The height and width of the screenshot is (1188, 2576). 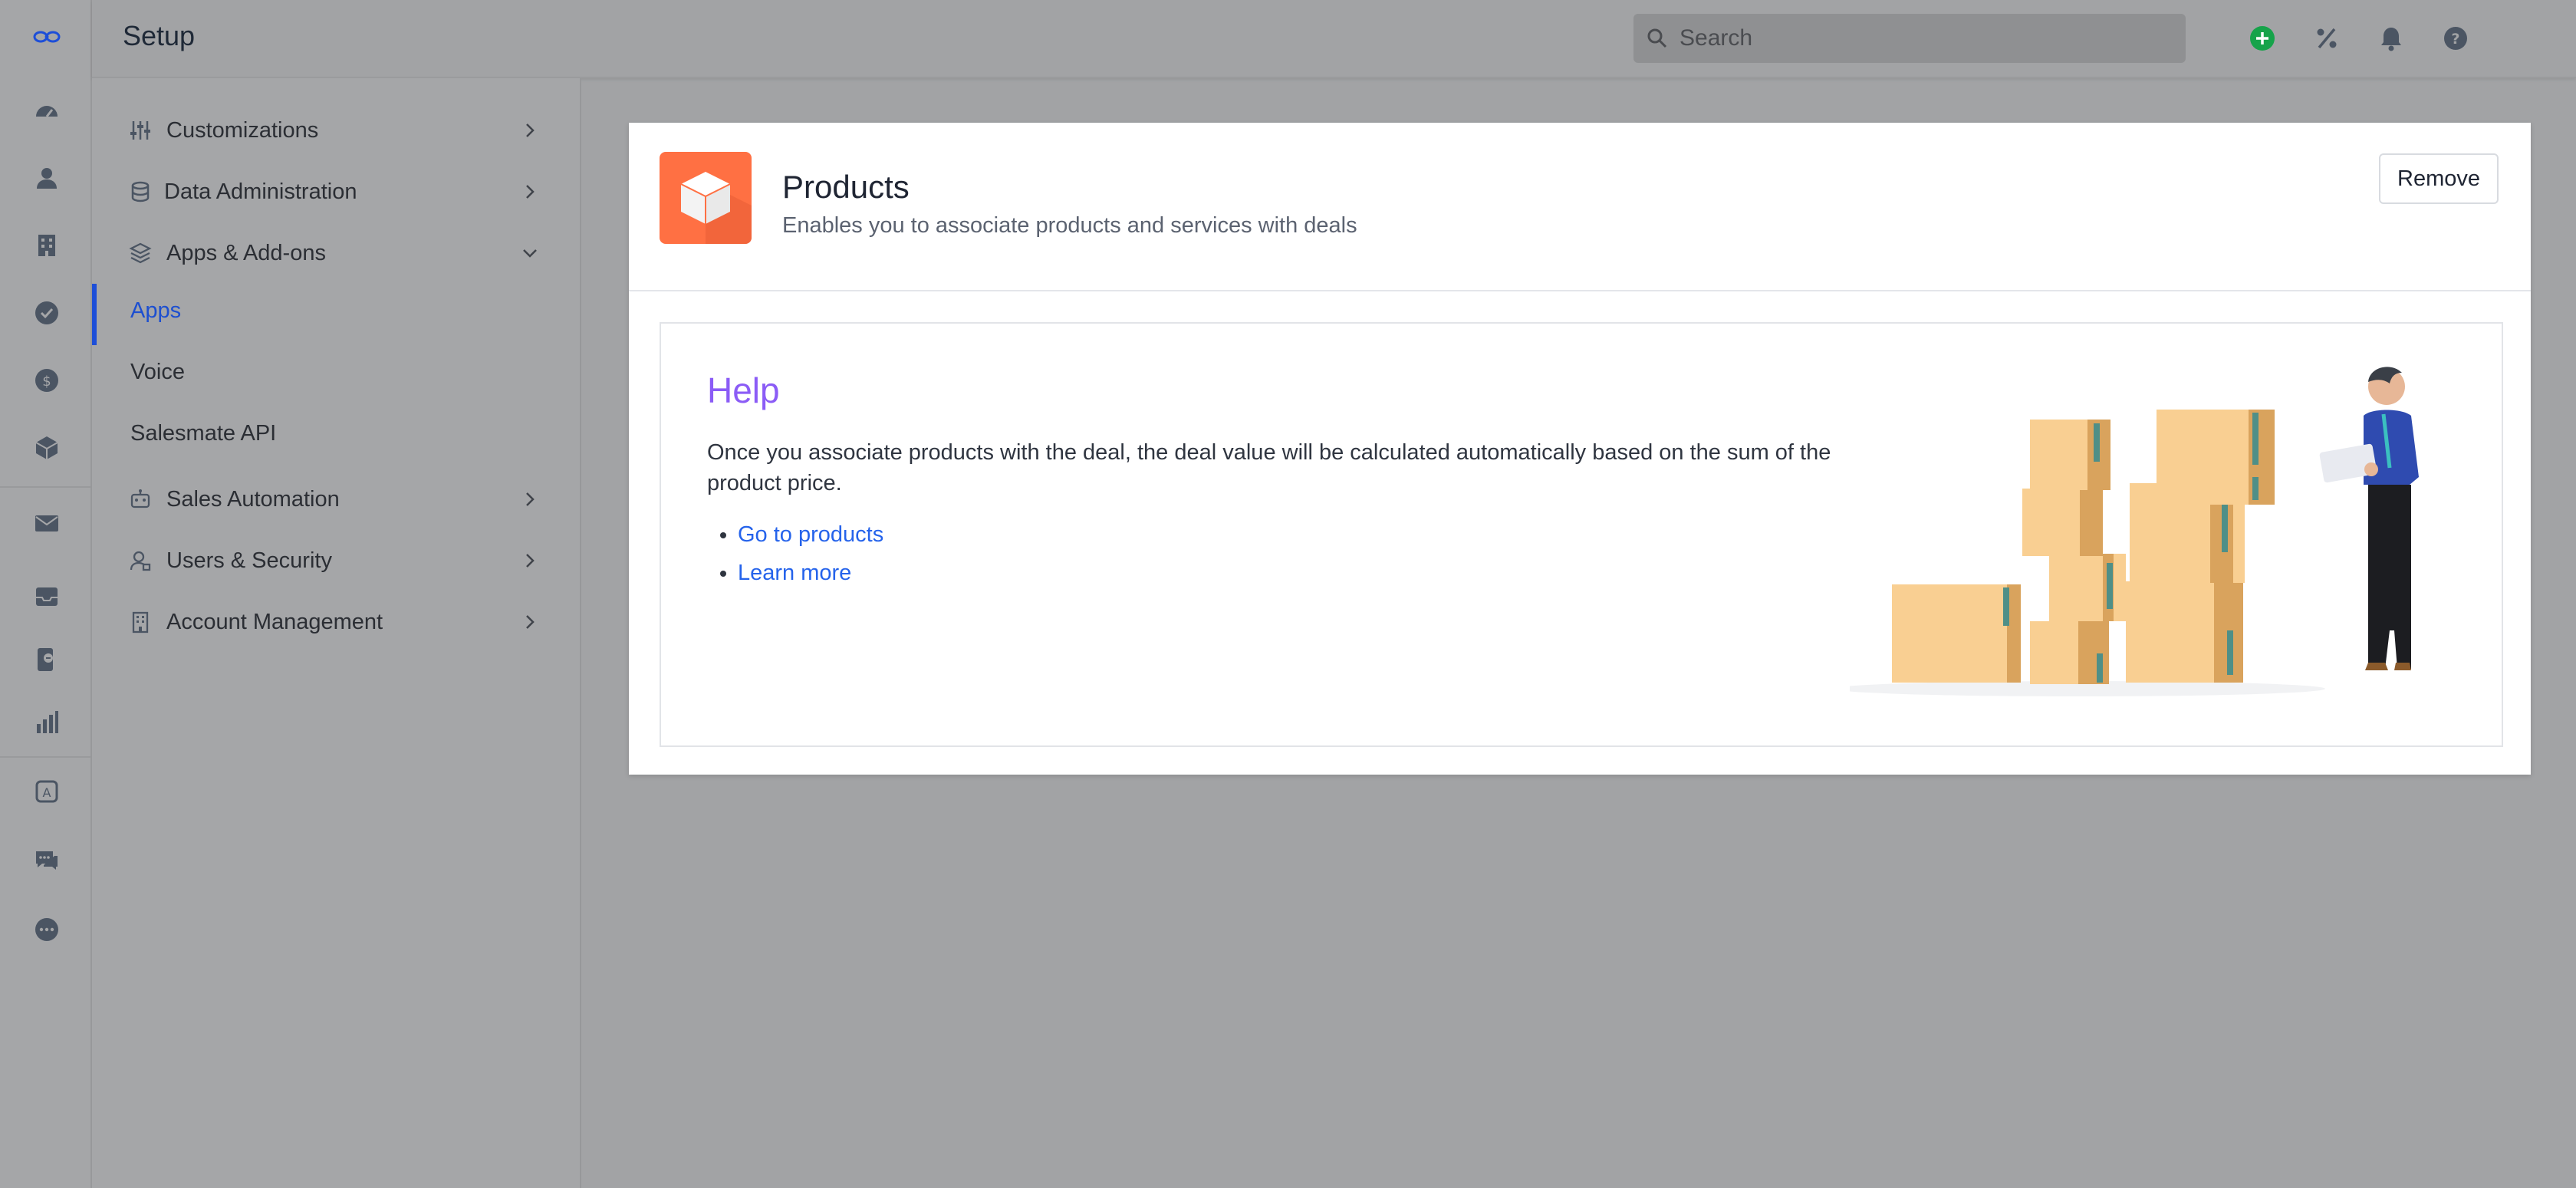 What do you see at coordinates (140, 622) in the screenshot?
I see `building-icon` at bounding box center [140, 622].